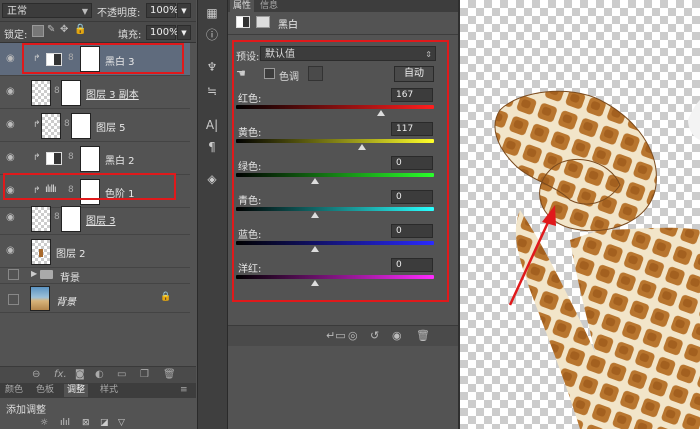 Image resolution: width=700 pixels, height=429 pixels. Describe the element at coordinates (16, 35) in the screenshot. I see `lock-label: 锁定:` at that location.